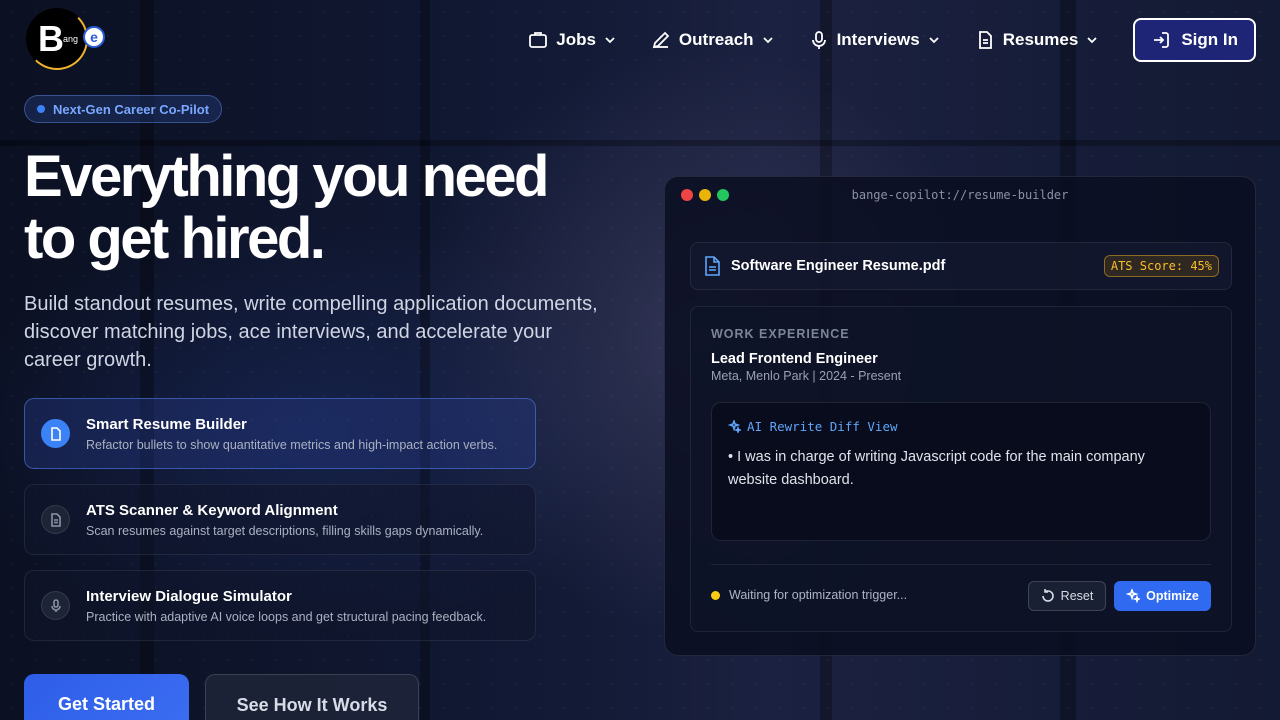  I want to click on nav-label: Jobs, so click(576, 39).